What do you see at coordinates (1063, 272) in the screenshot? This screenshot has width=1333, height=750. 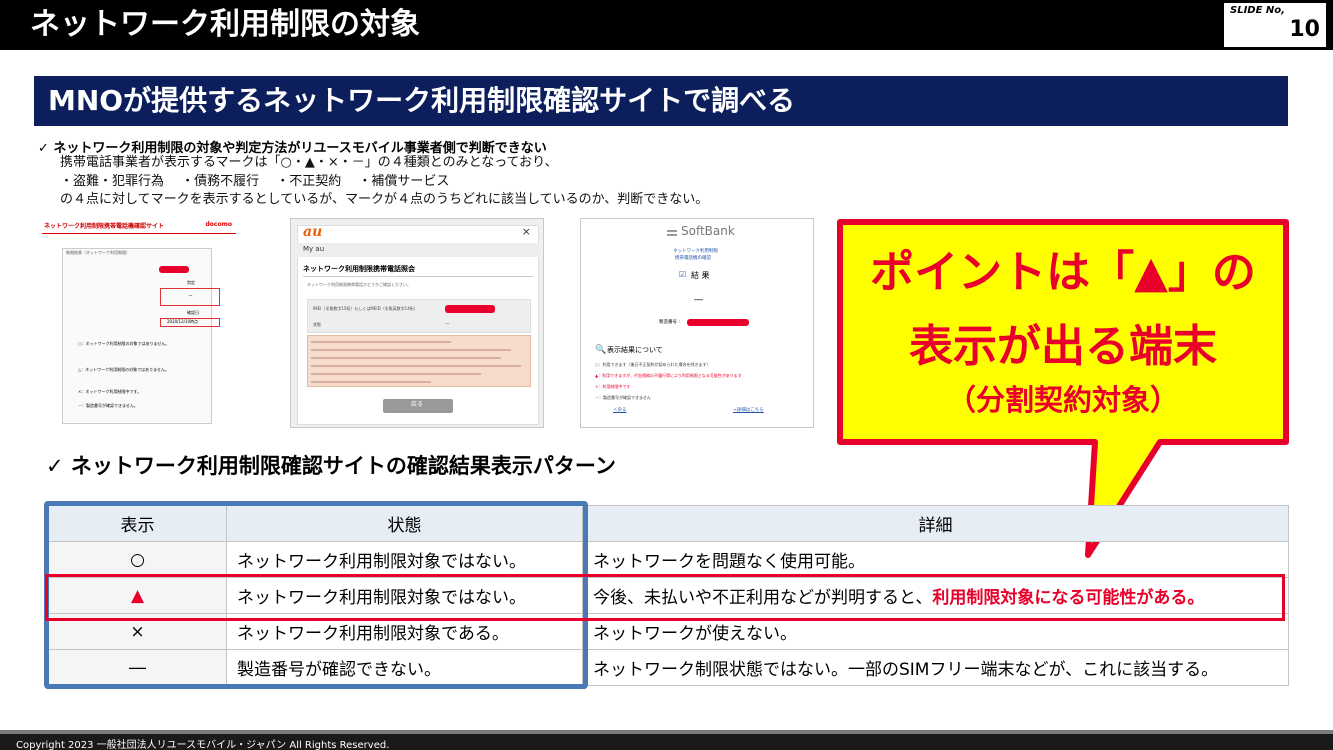 I see `callout-line-1: ポイントは「▲」の` at bounding box center [1063, 272].